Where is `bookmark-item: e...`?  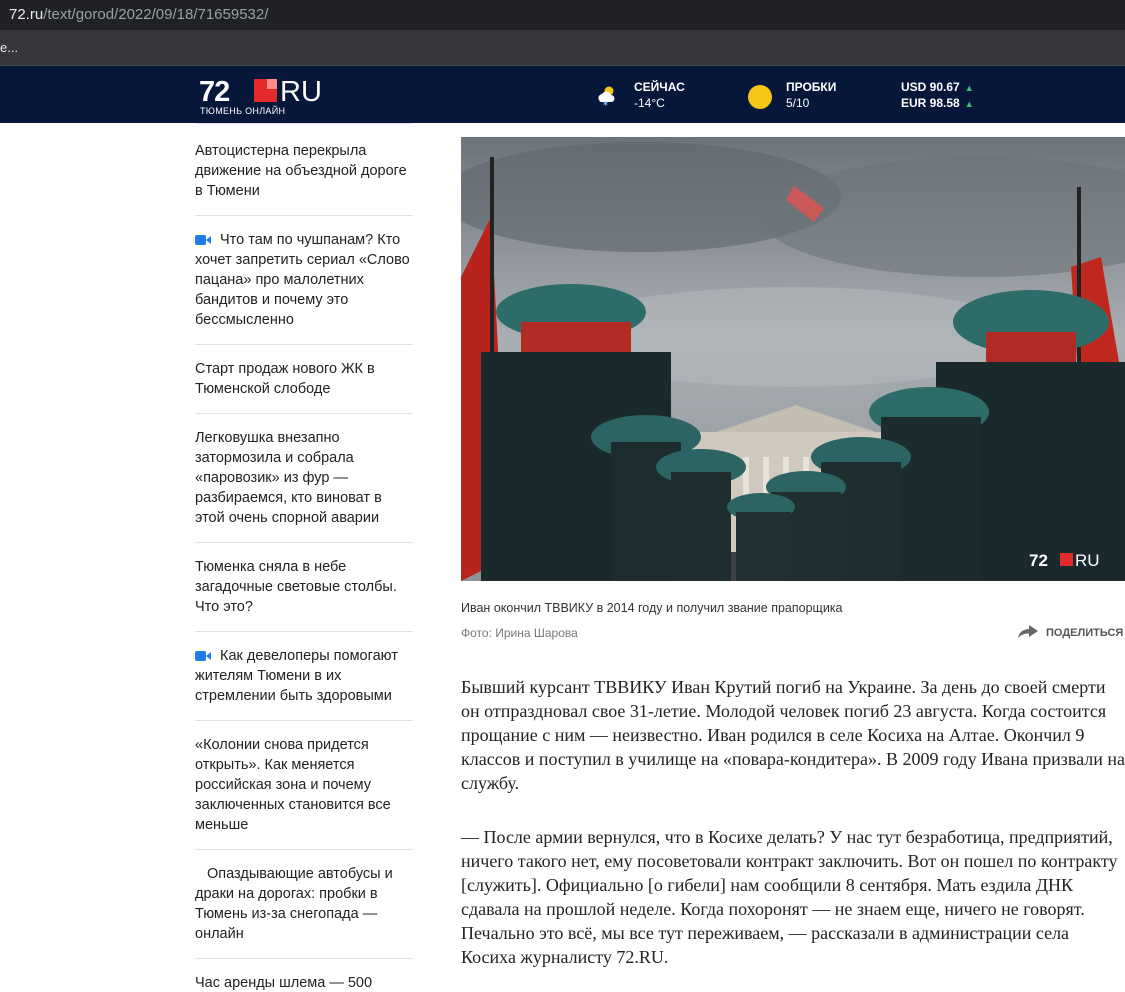 bookmark-item: e... is located at coordinates (9, 47).